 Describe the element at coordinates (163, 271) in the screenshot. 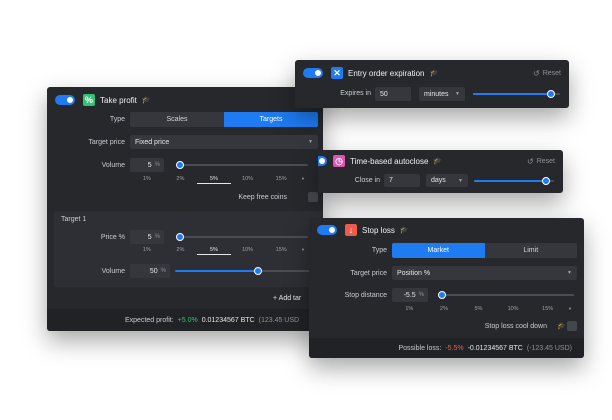

I see `target-volume-unit: %` at that location.